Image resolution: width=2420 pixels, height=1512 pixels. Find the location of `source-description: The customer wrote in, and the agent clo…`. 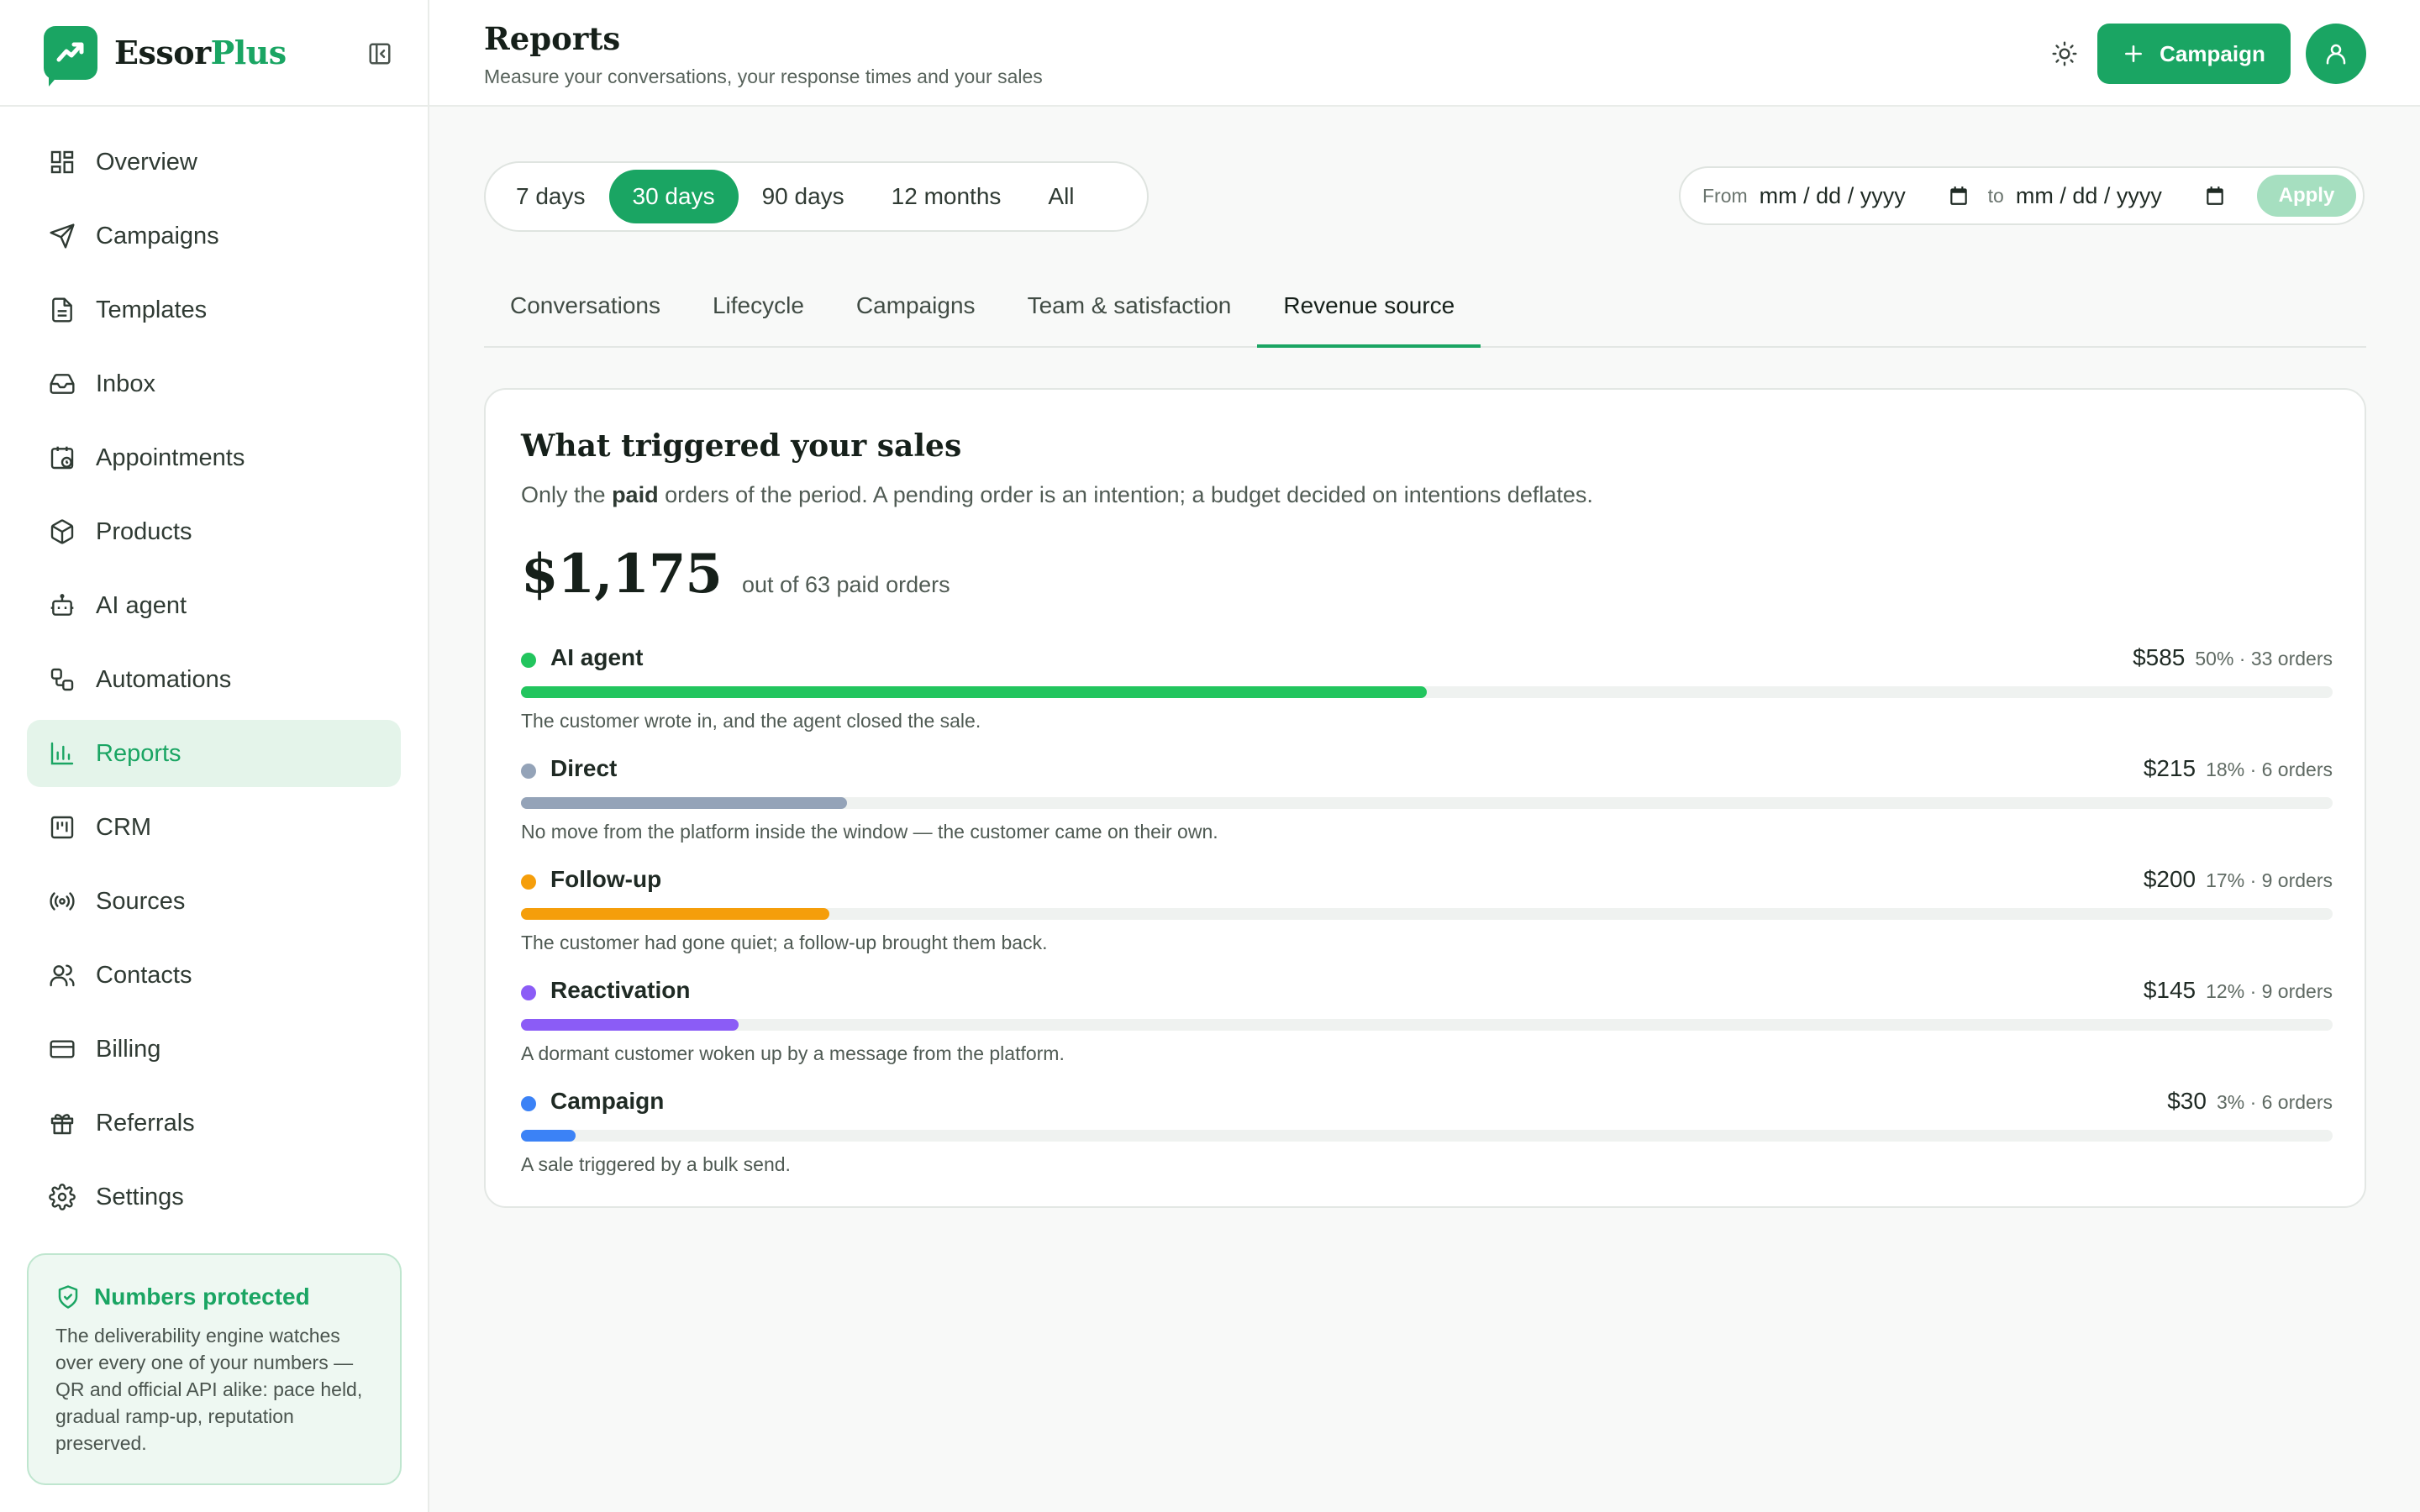

source-description: The customer wrote in, and the agent clo… is located at coordinates (751, 721).